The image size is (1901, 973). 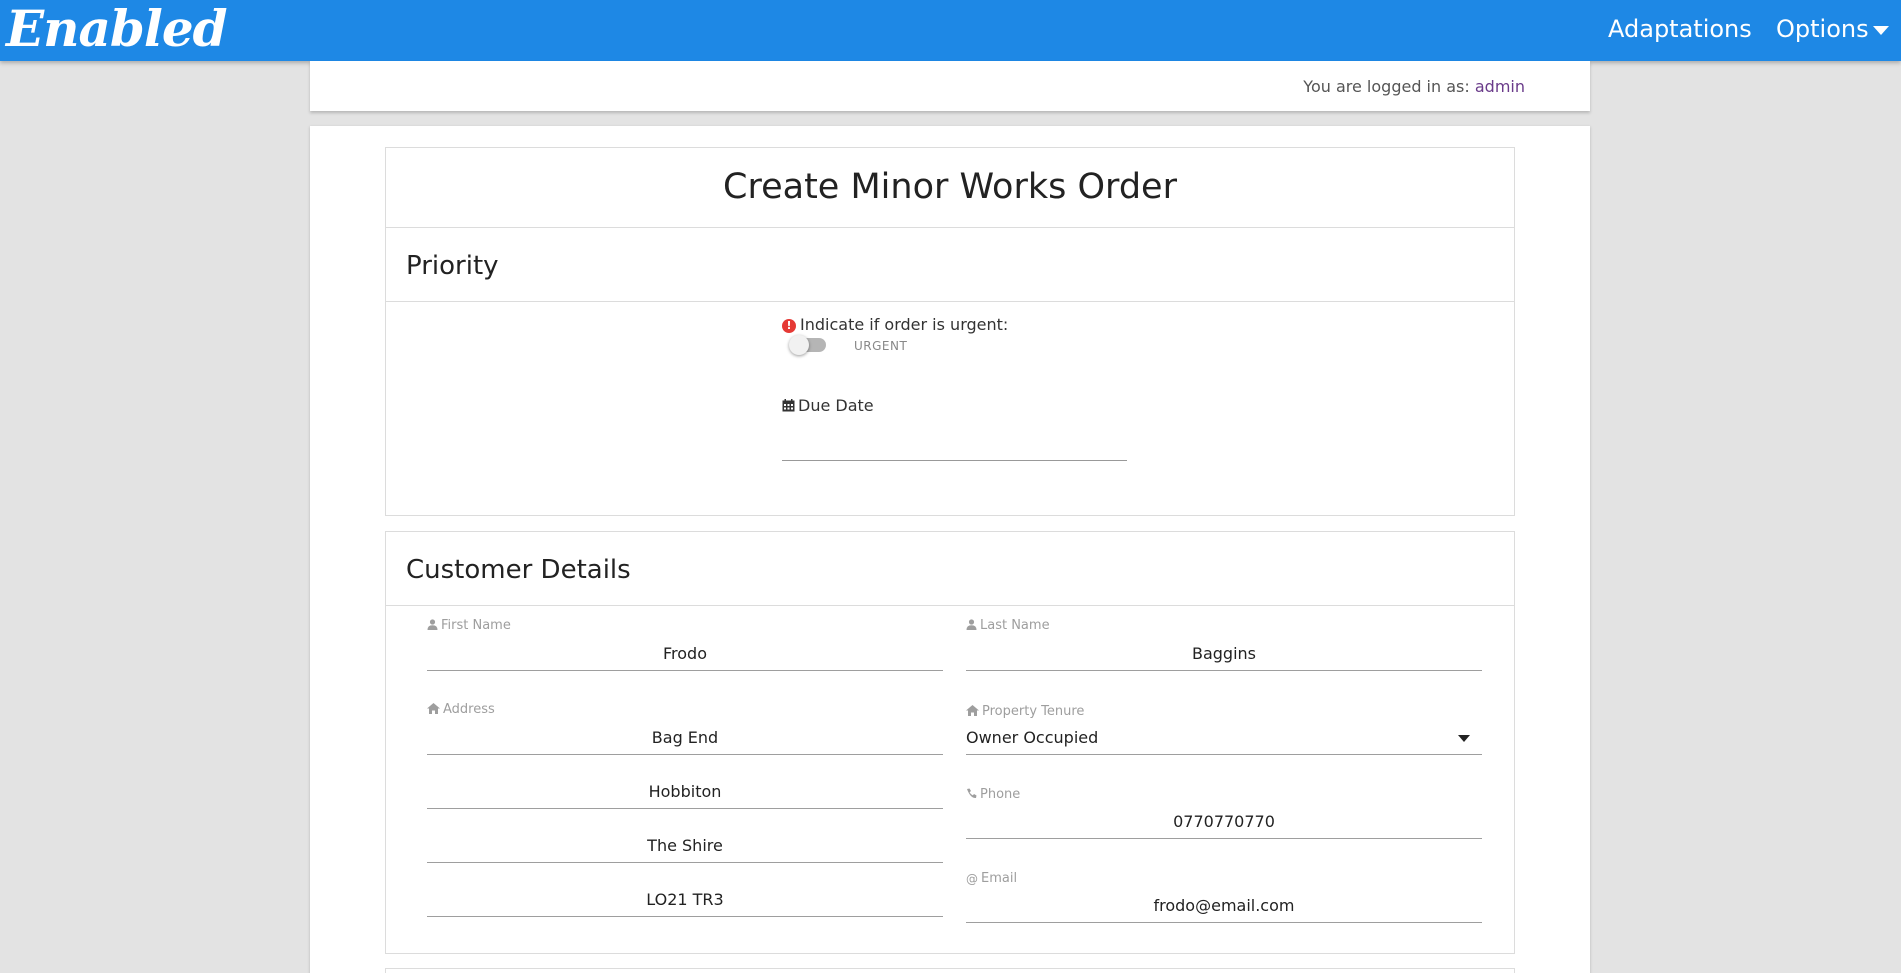 I want to click on phone-icon, so click(x=972, y=793).